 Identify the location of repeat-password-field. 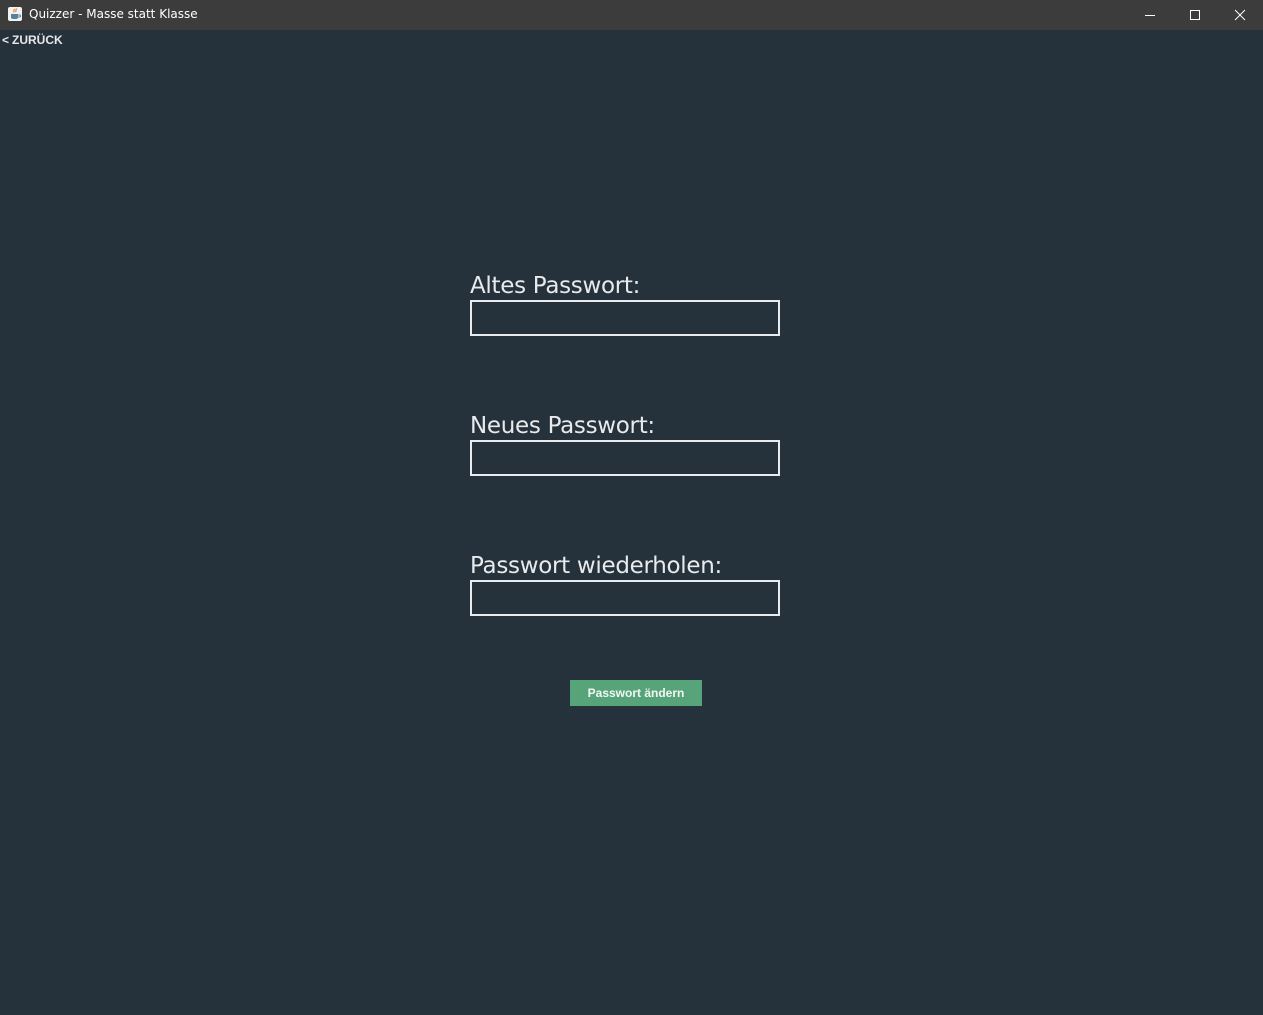
(625, 598).